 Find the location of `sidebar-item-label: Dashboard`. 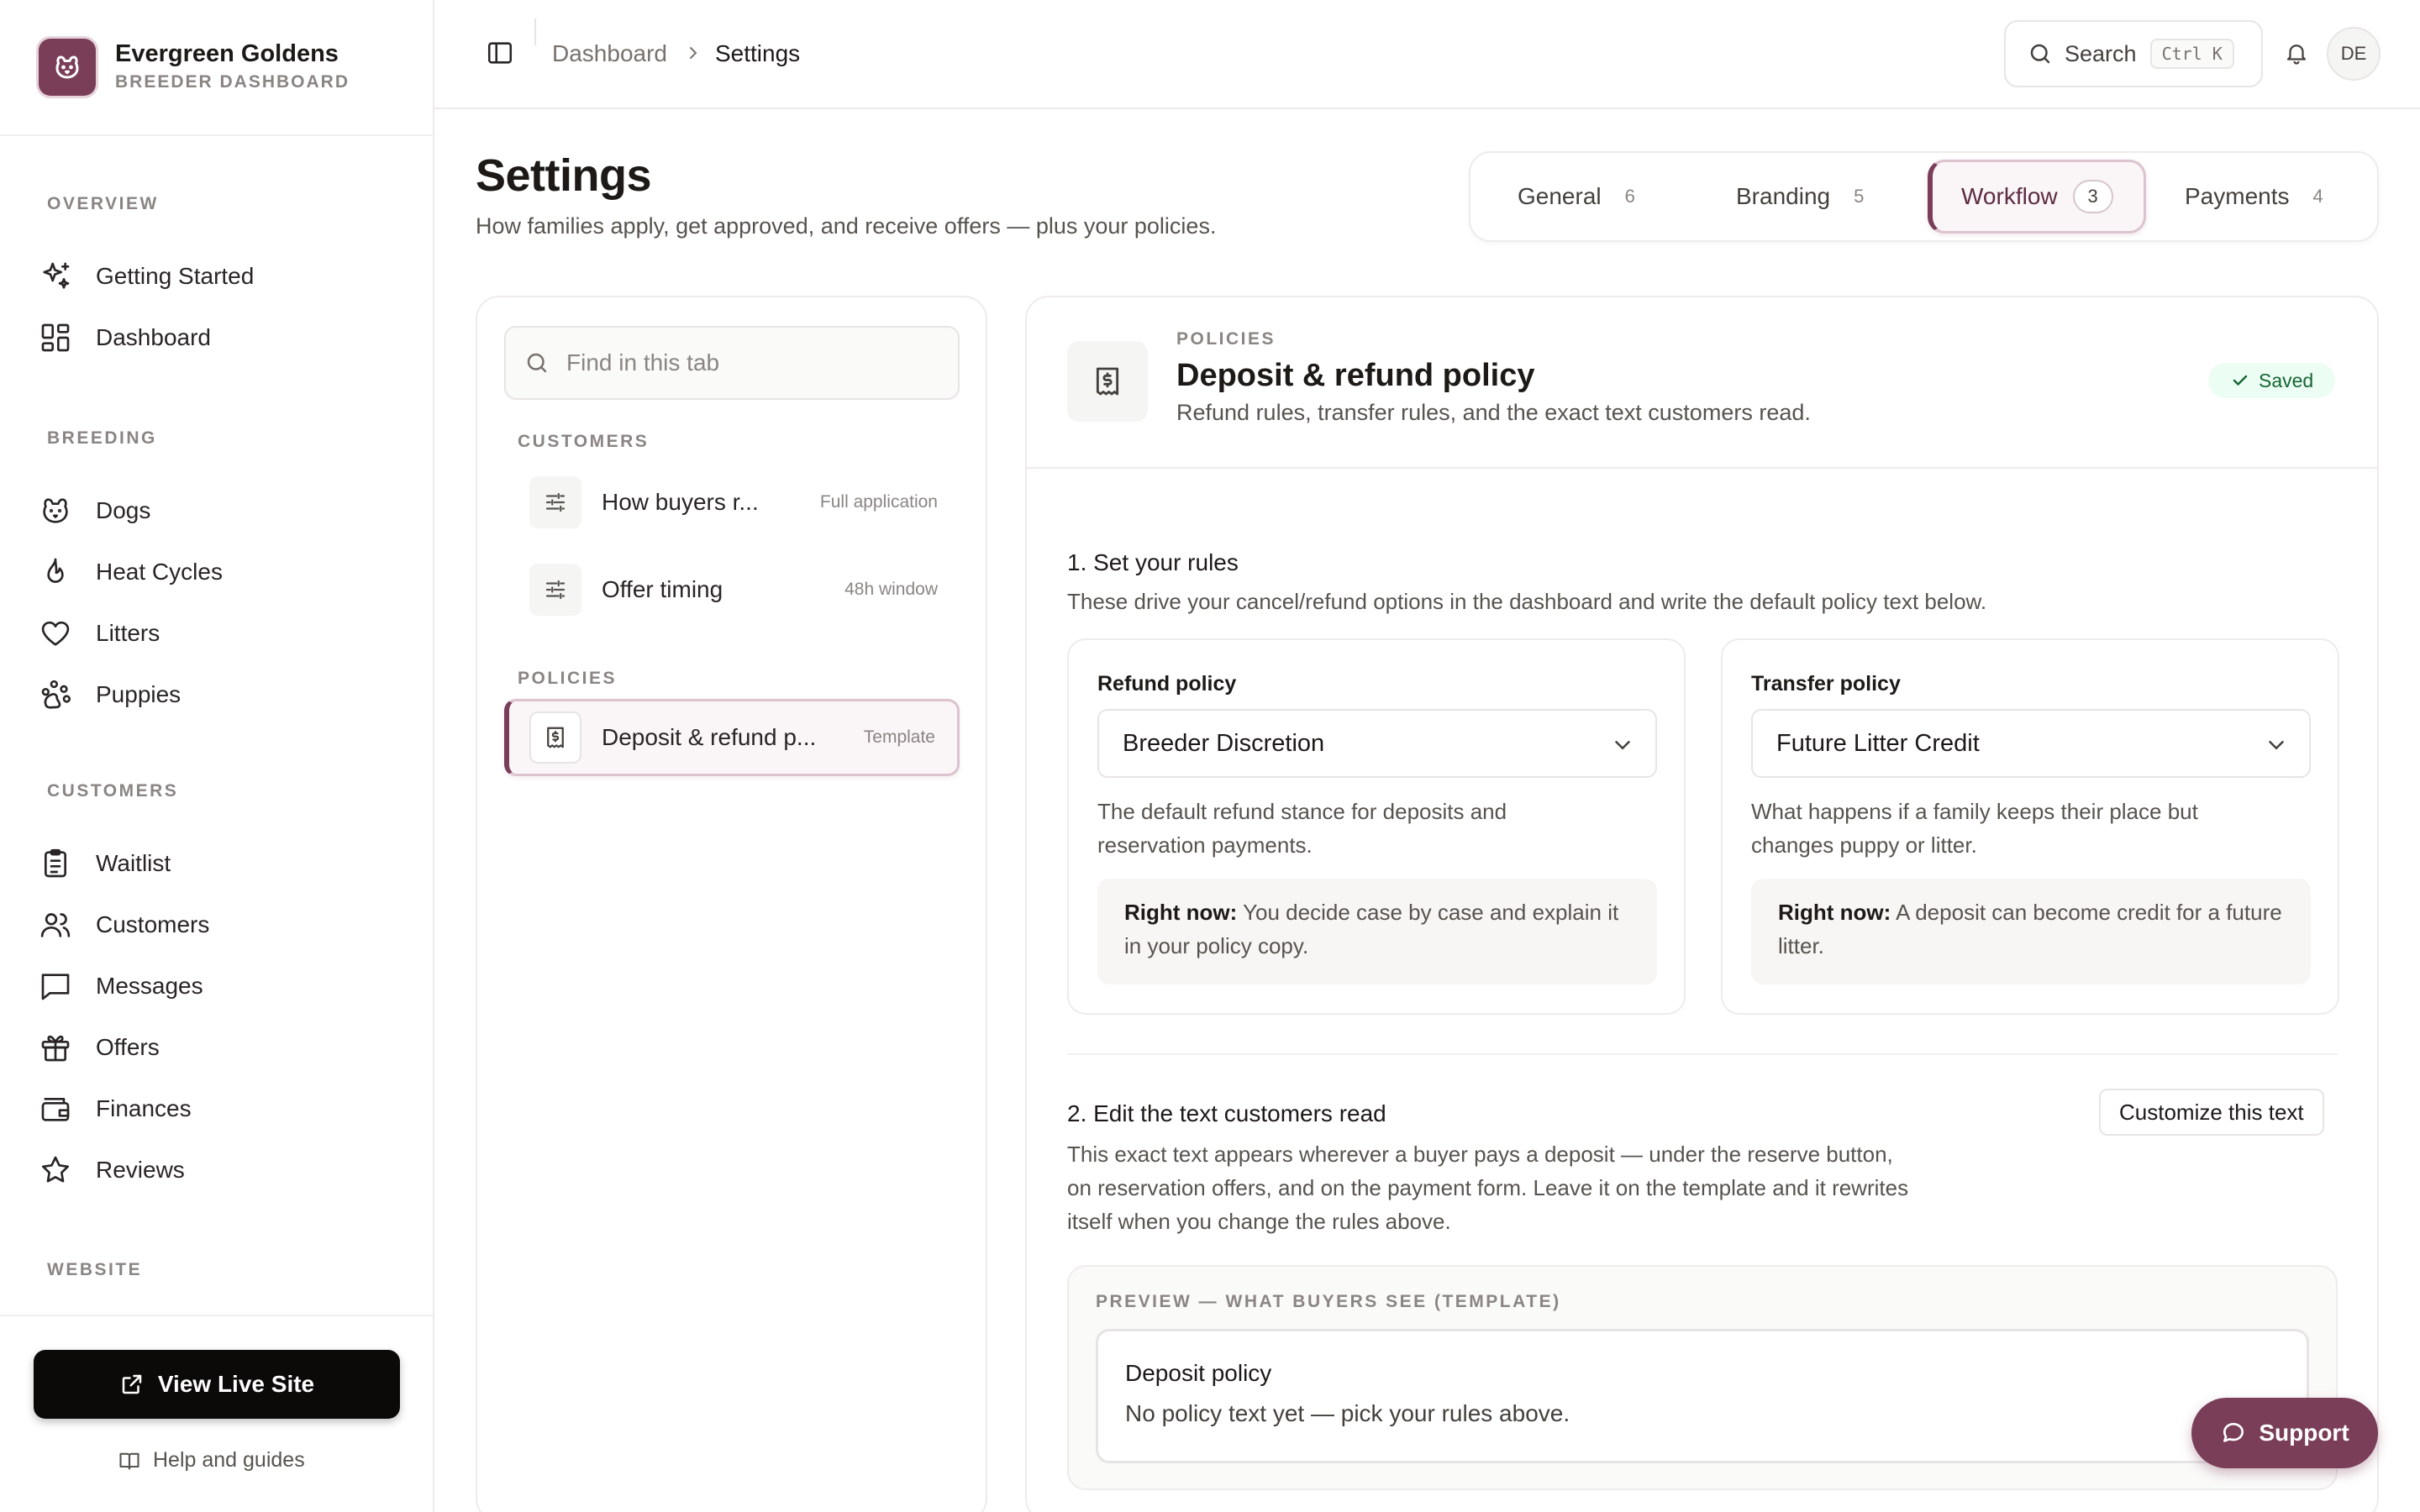

sidebar-item-label: Dashboard is located at coordinates (153, 337).